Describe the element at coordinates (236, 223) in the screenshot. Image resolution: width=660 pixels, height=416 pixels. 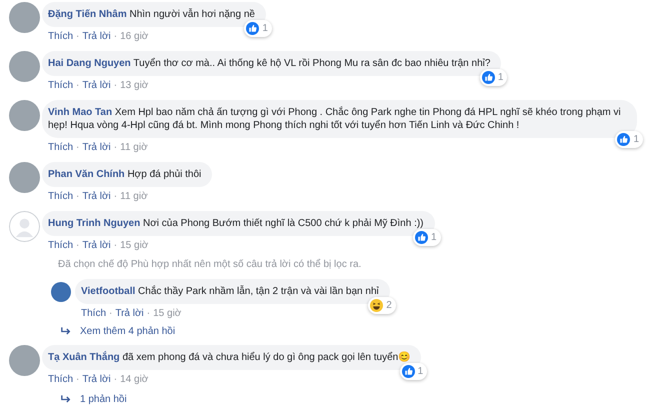
I see `comment-text: Hung Trinh Nguyen Nơi của Phong Bướm thiết nghĩ là C500 chứ k phải Mỹ Đình :))` at that location.